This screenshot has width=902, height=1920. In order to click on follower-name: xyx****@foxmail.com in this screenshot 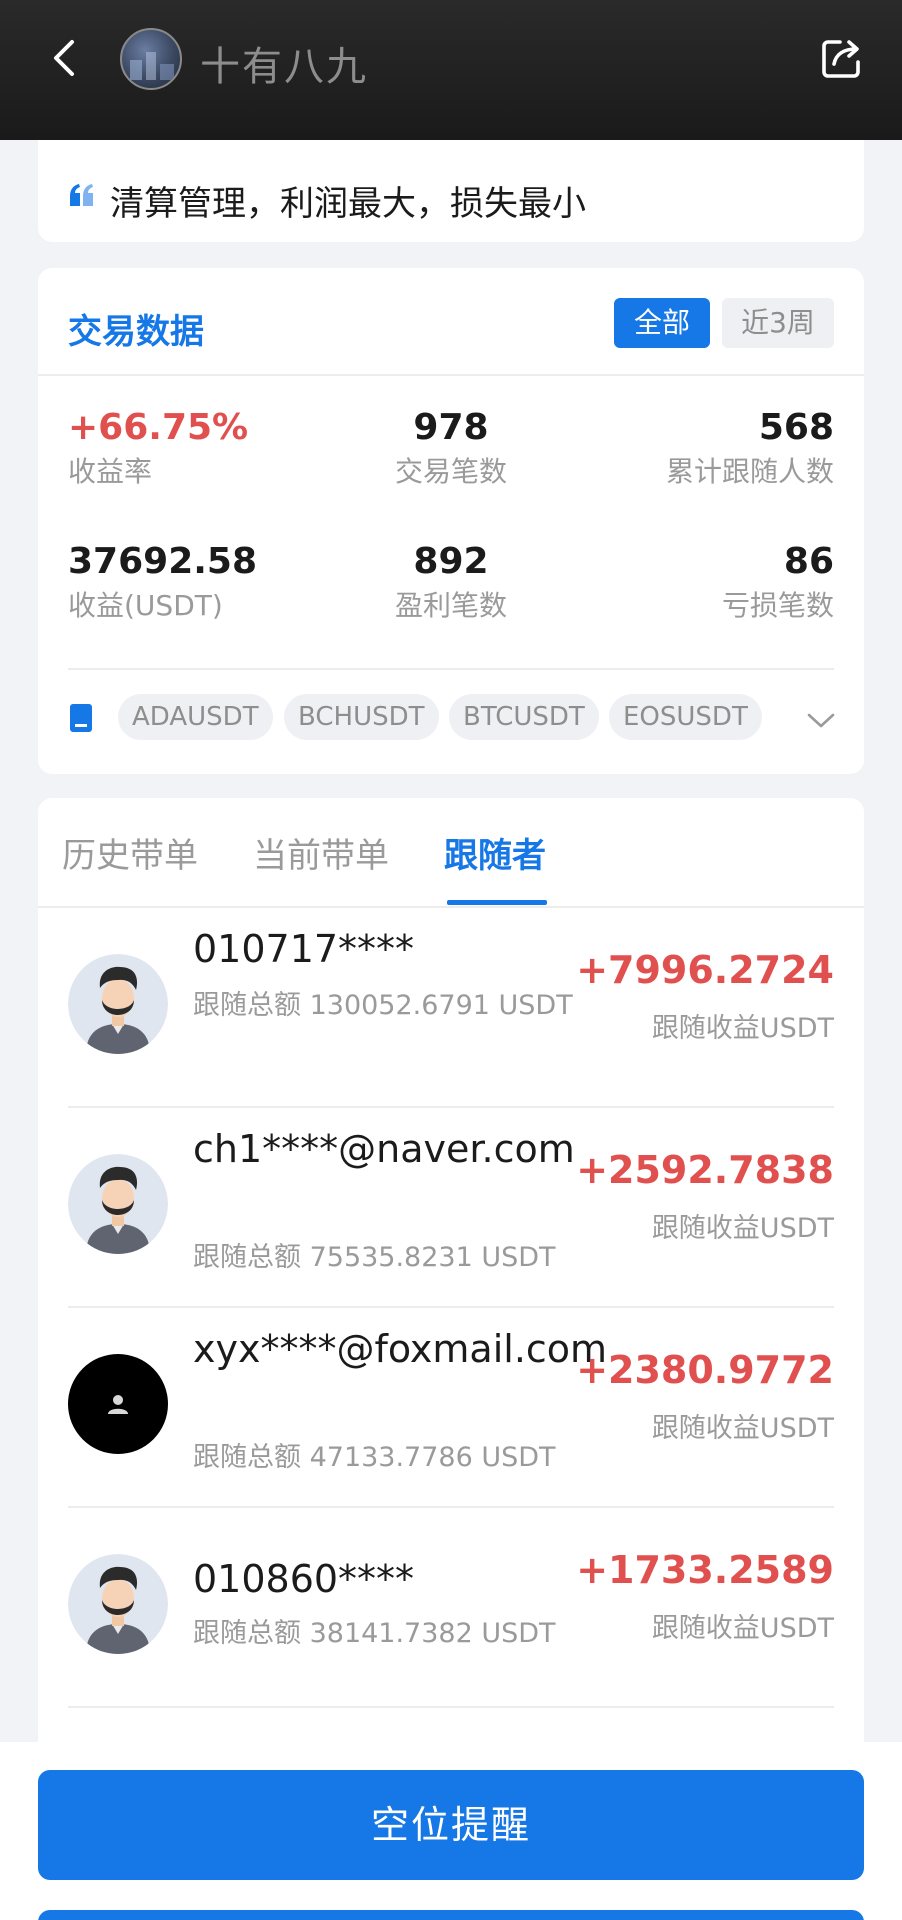, I will do `click(400, 1349)`.